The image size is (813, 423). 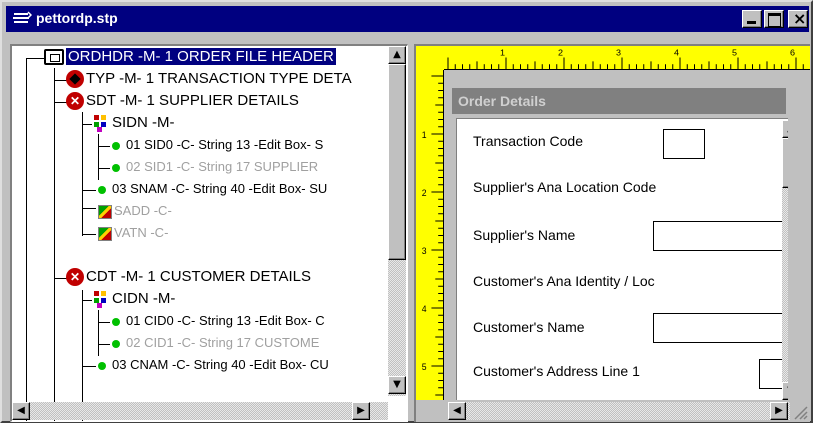 What do you see at coordinates (785, 391) in the screenshot?
I see `form-scroll-down-button: ▼` at bounding box center [785, 391].